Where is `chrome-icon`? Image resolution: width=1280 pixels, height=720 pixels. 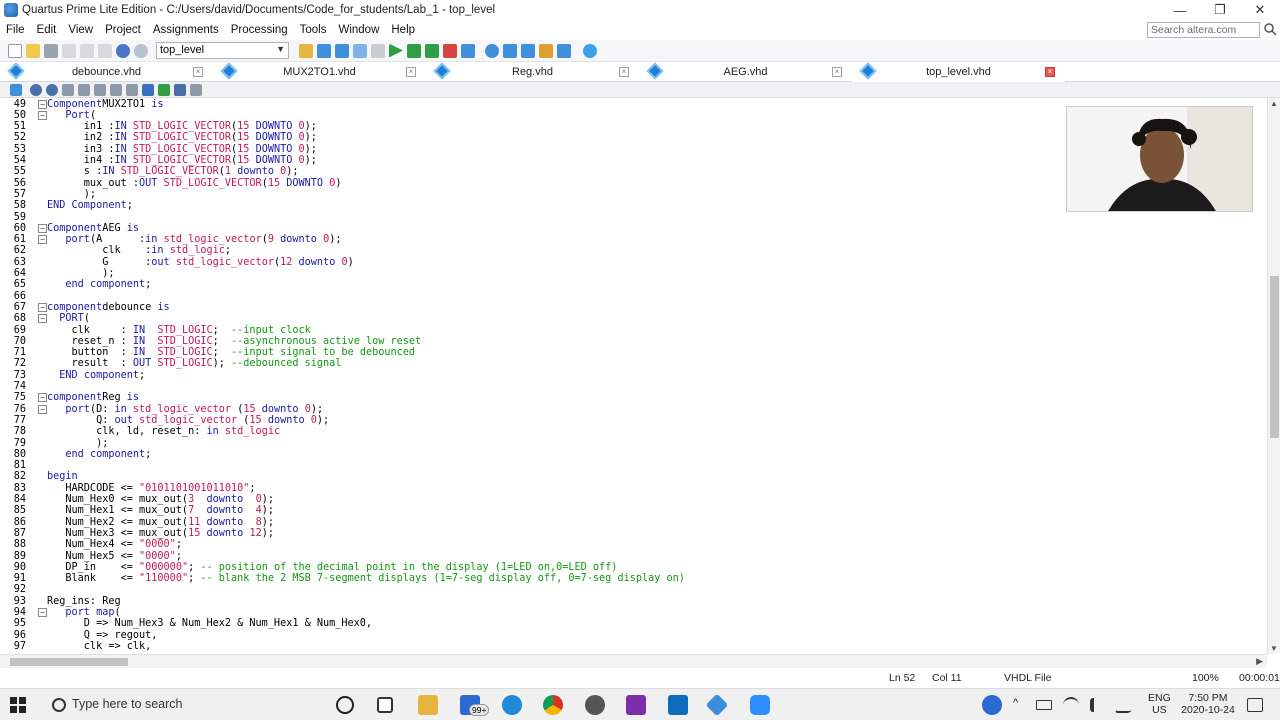 chrome-icon is located at coordinates (553, 705).